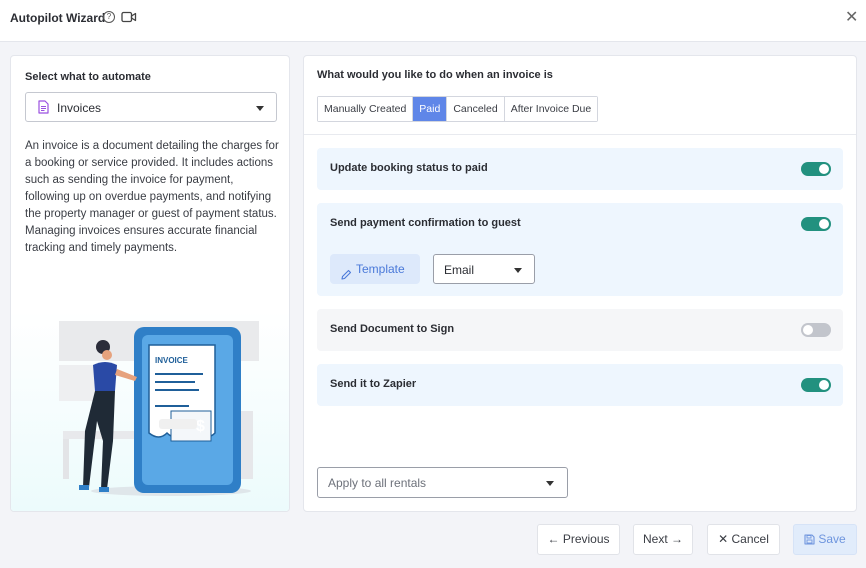 This screenshot has height=568, width=866. What do you see at coordinates (43, 109) in the screenshot?
I see `document-icon` at bounding box center [43, 109].